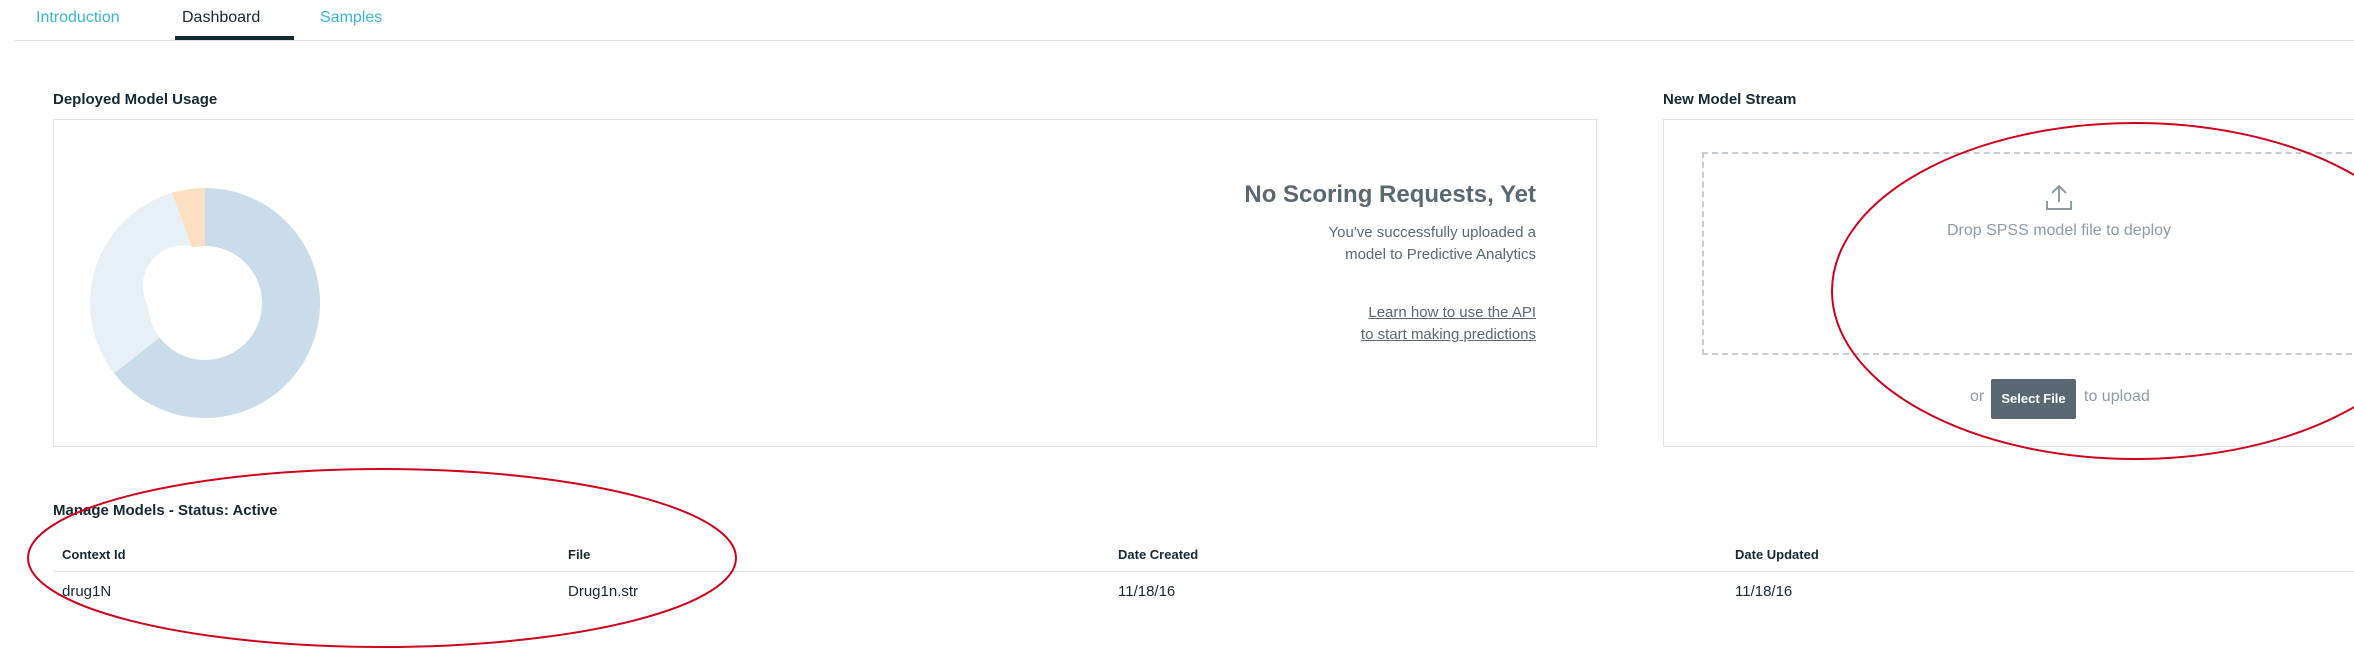 The height and width of the screenshot is (648, 2354). I want to click on tab-dashboard: Dashboard, so click(221, 20).